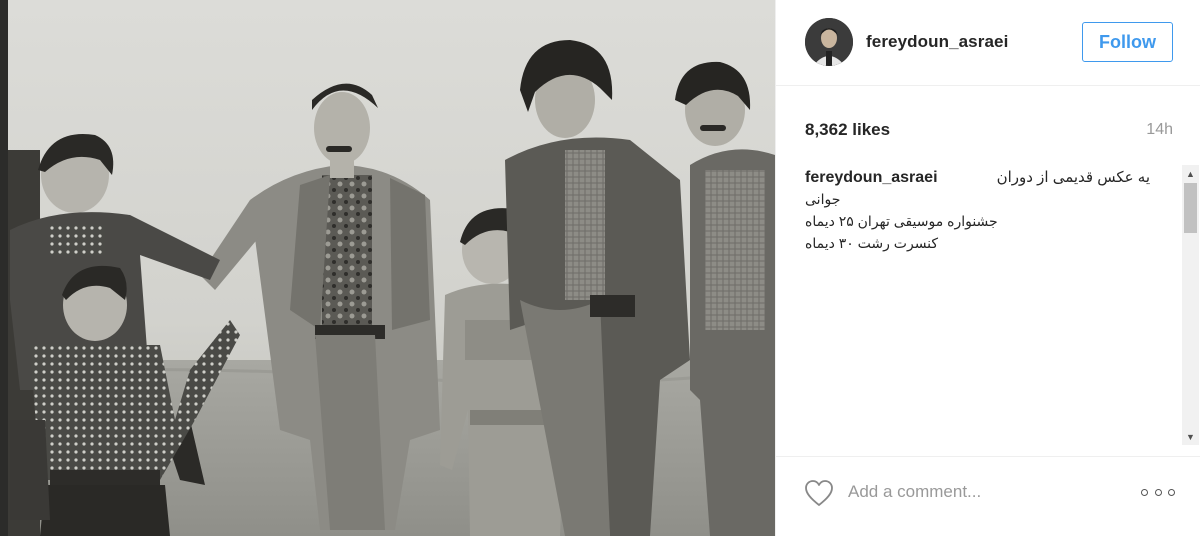  I want to click on scroll-down-icon: ▼, so click(1190, 436).